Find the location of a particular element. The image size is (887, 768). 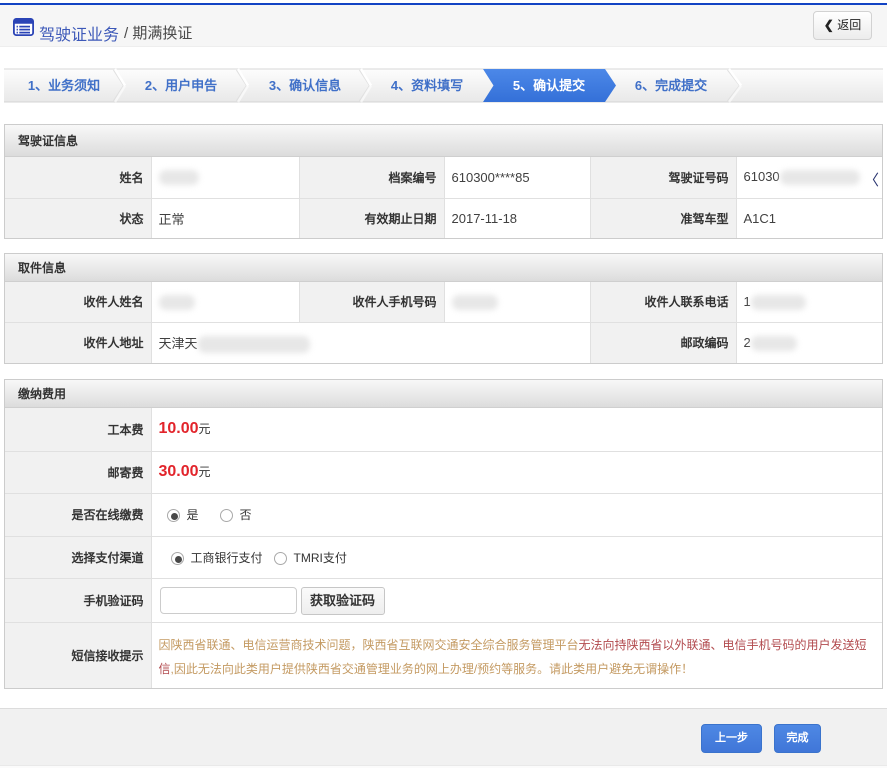

svg-text: 3、确认信息 is located at coordinates (305, 85).